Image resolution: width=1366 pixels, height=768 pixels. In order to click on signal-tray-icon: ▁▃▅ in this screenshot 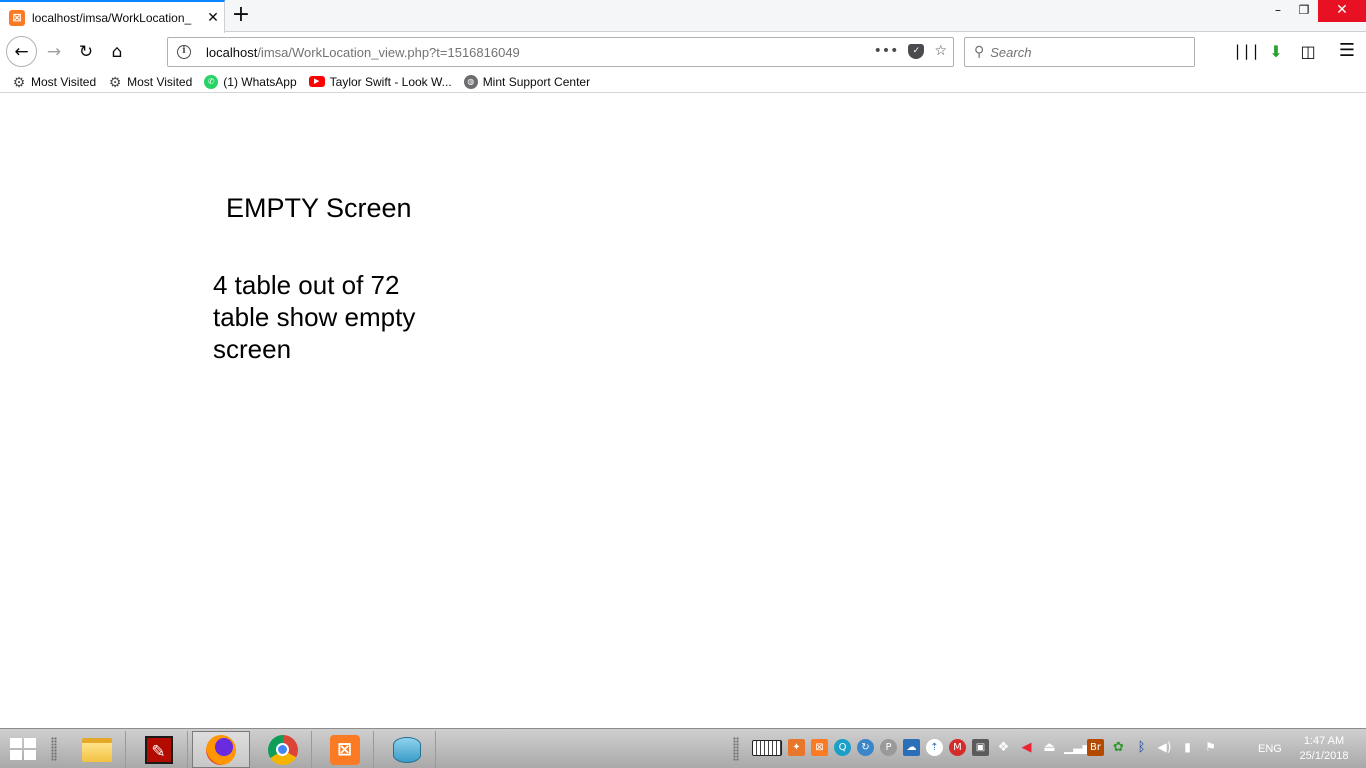, I will do `click(1078, 747)`.